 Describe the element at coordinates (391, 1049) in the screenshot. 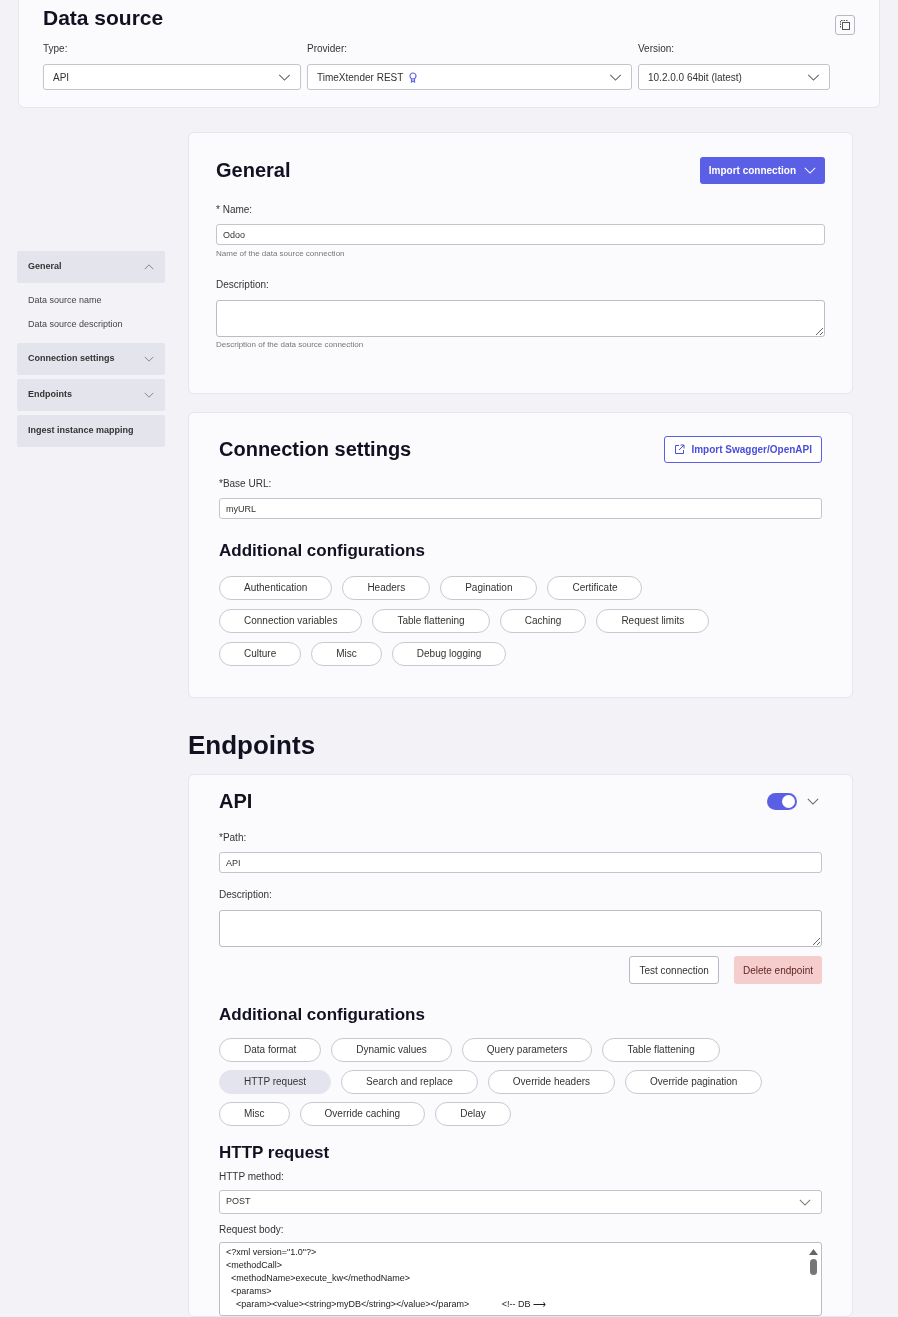

I see `option-chip: Dynamic values` at that location.